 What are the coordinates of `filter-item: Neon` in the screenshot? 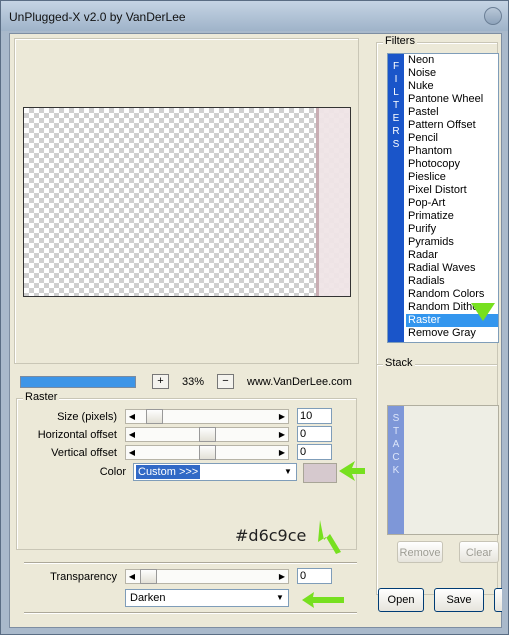 It's located at (452, 60).